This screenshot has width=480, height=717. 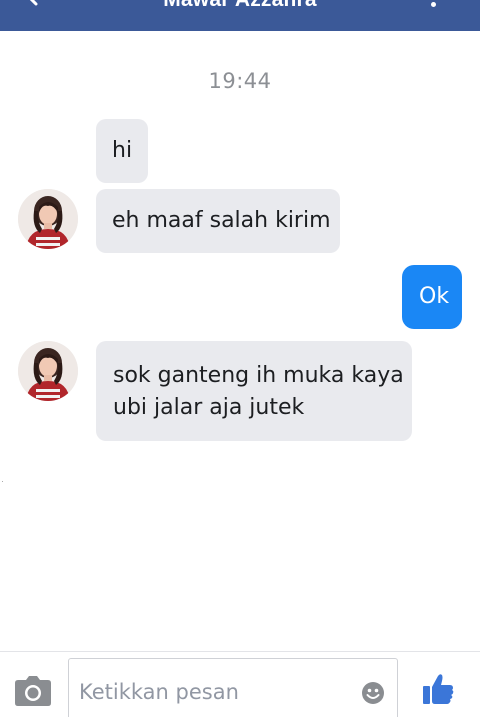 What do you see at coordinates (214, 692) in the screenshot?
I see `message-input` at bounding box center [214, 692].